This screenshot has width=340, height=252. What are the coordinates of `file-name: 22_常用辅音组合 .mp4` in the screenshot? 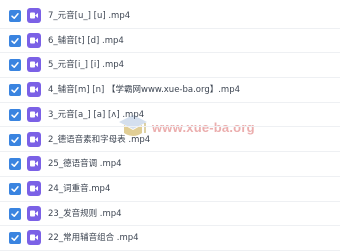 It's located at (93, 238).